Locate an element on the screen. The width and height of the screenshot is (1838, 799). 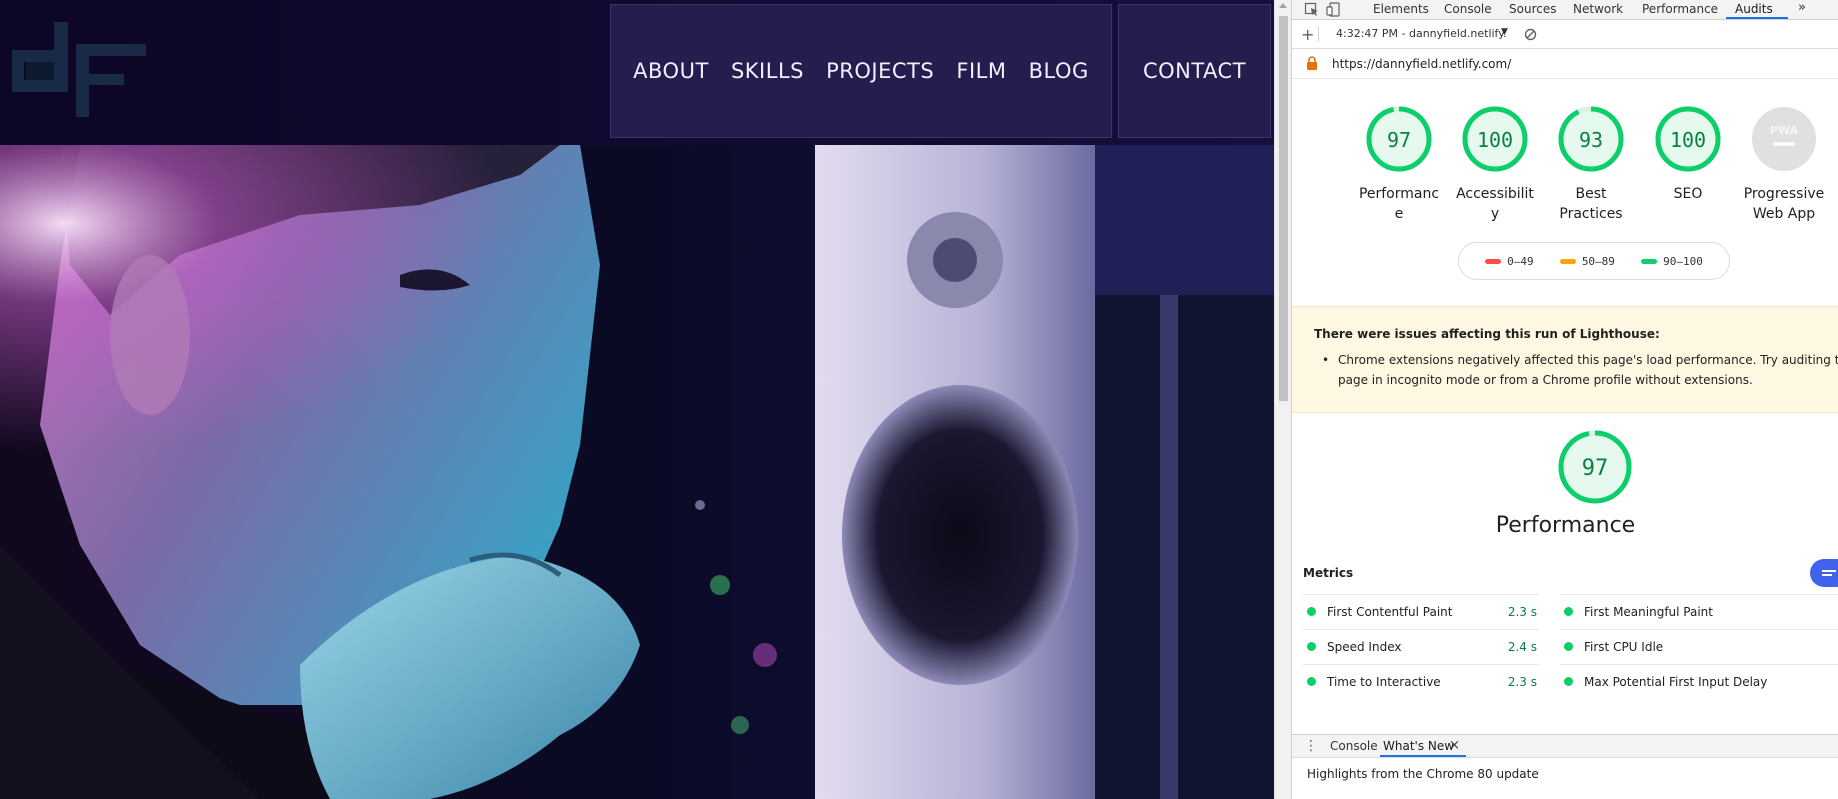
metric-speed-index: Speed Index 2.4 s is located at coordinates (1421, 646).